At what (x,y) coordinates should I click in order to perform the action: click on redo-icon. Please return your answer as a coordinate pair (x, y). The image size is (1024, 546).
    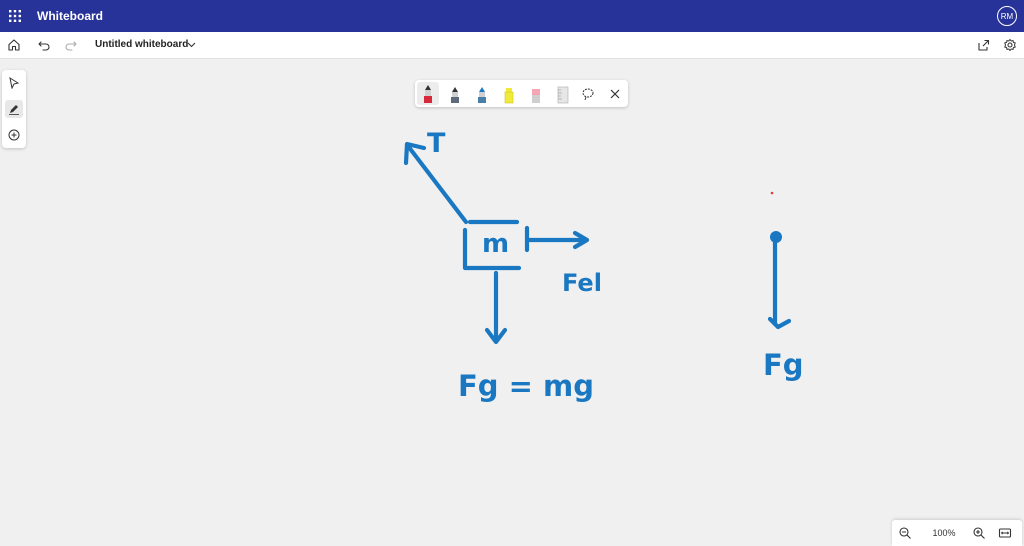
    Looking at the image, I should click on (71, 45).